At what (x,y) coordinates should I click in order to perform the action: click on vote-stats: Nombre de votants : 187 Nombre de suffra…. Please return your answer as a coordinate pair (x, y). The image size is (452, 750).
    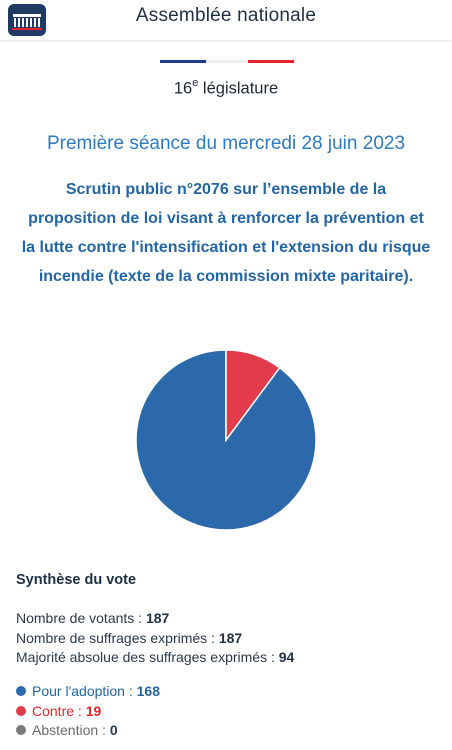
    Looking at the image, I should click on (155, 638).